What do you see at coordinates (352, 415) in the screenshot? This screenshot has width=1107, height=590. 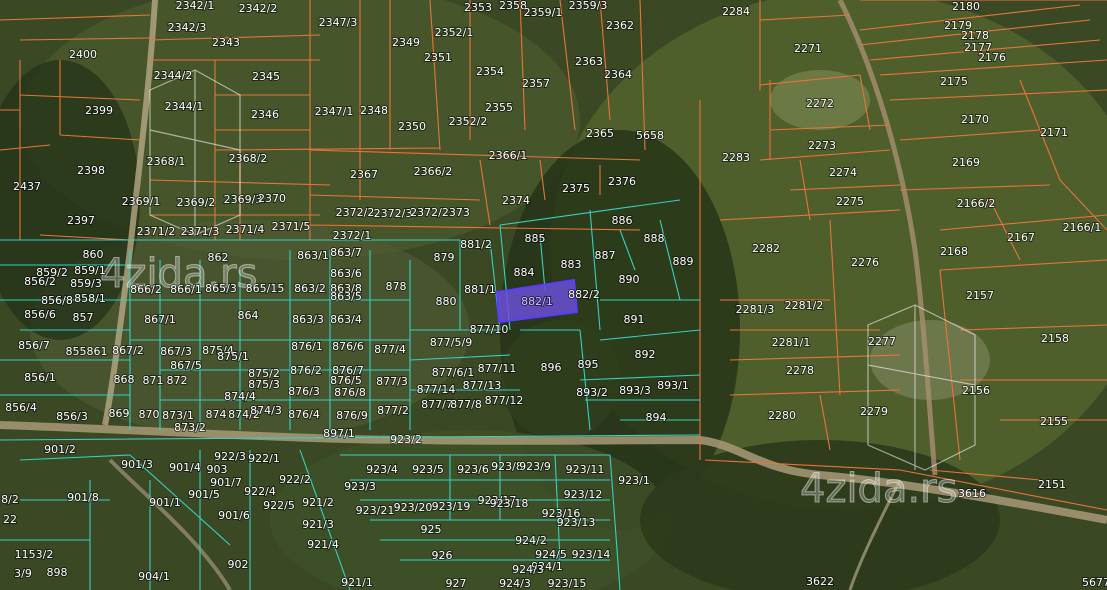 I see `parcel-label: 876/9` at bounding box center [352, 415].